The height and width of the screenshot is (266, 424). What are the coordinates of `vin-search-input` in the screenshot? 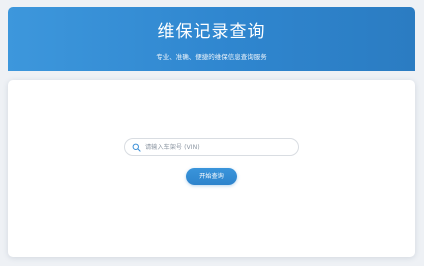 It's located at (220, 147).